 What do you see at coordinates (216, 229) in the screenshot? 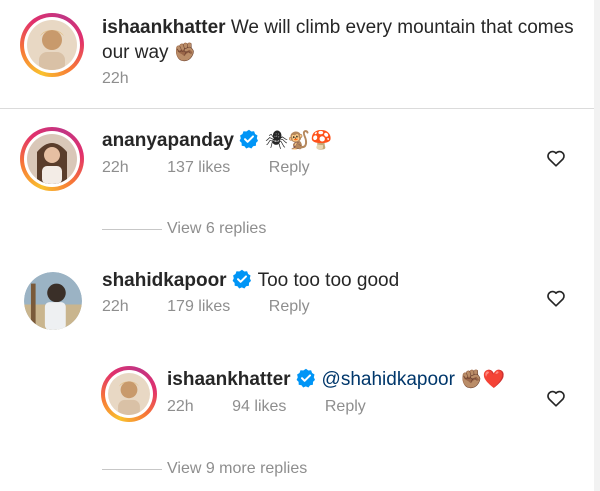
I see `view-replies-button: View 6 replies` at bounding box center [216, 229].